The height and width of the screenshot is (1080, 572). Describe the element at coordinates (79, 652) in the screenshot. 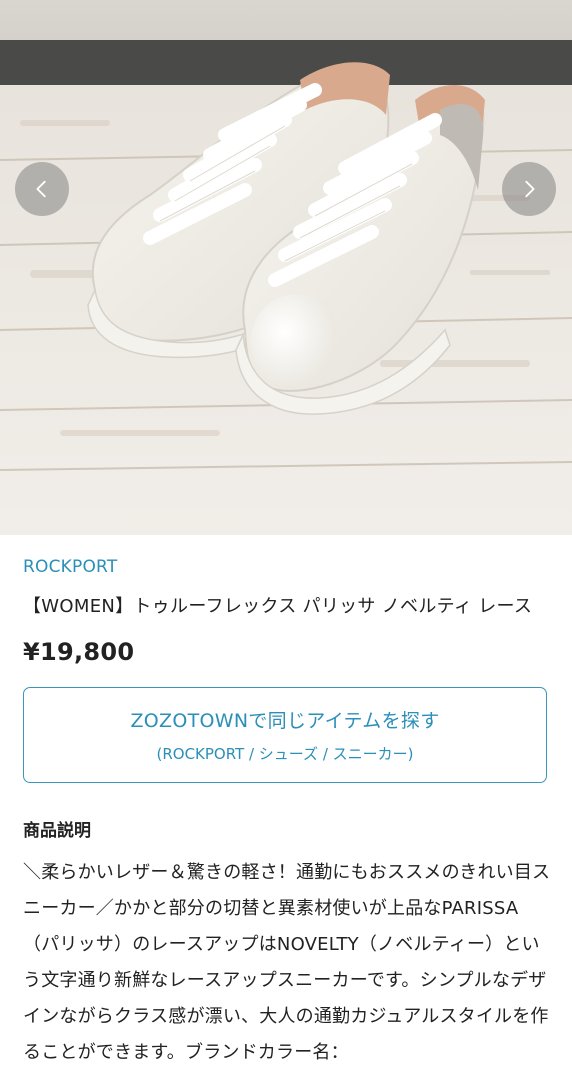

I see `product-price: ¥19,800` at that location.